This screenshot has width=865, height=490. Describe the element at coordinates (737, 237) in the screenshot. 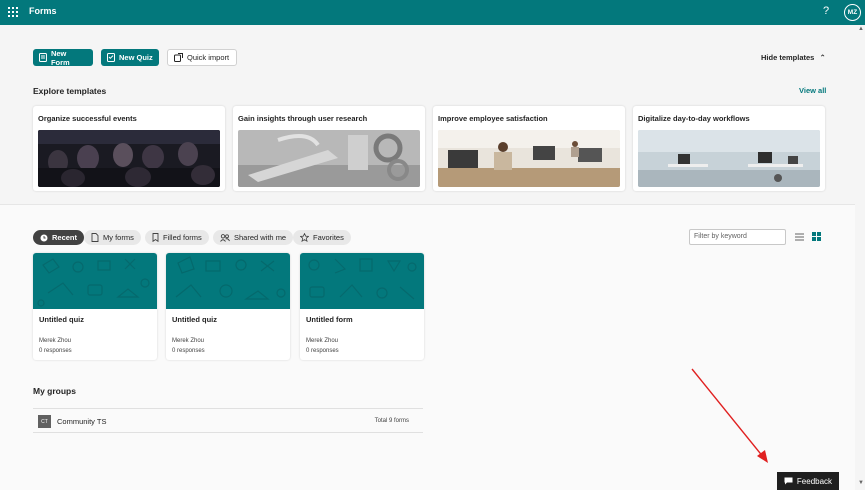

I see `filter-keyword-input: Filter by keyword` at that location.